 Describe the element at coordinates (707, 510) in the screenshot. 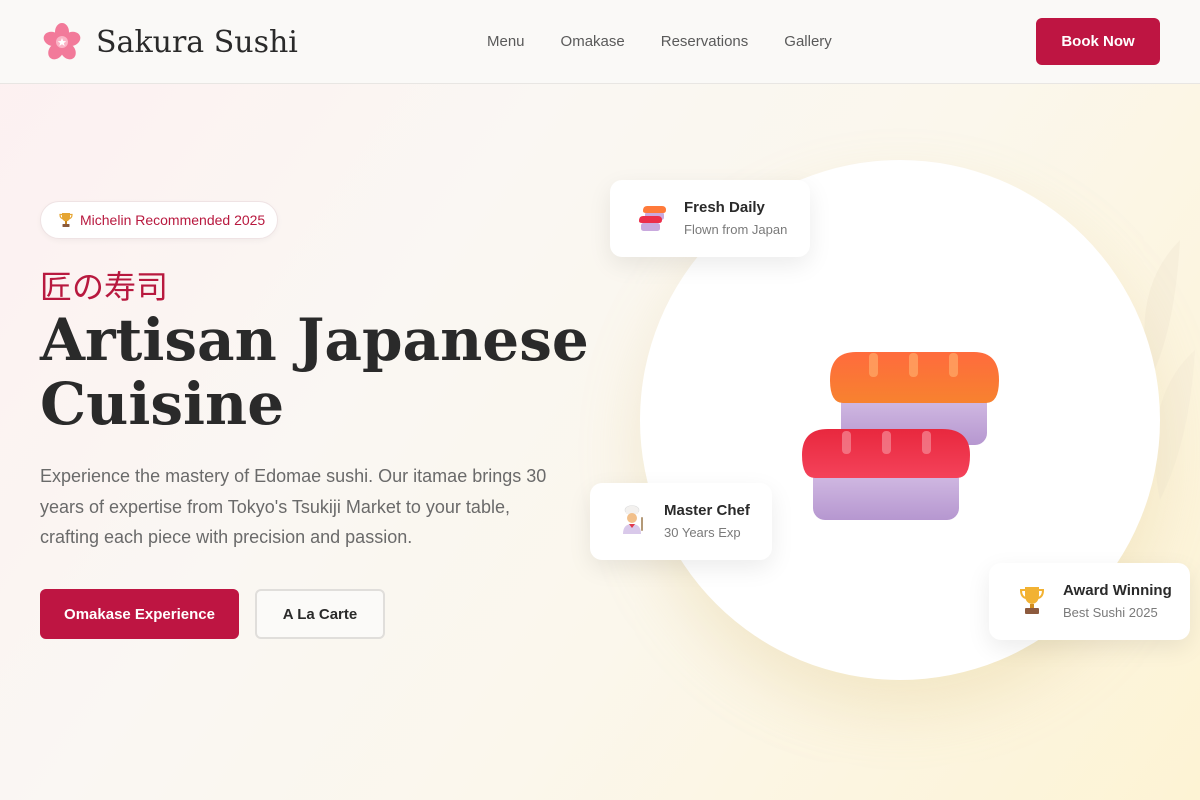

I see `master-chef-title: Master Chef` at that location.